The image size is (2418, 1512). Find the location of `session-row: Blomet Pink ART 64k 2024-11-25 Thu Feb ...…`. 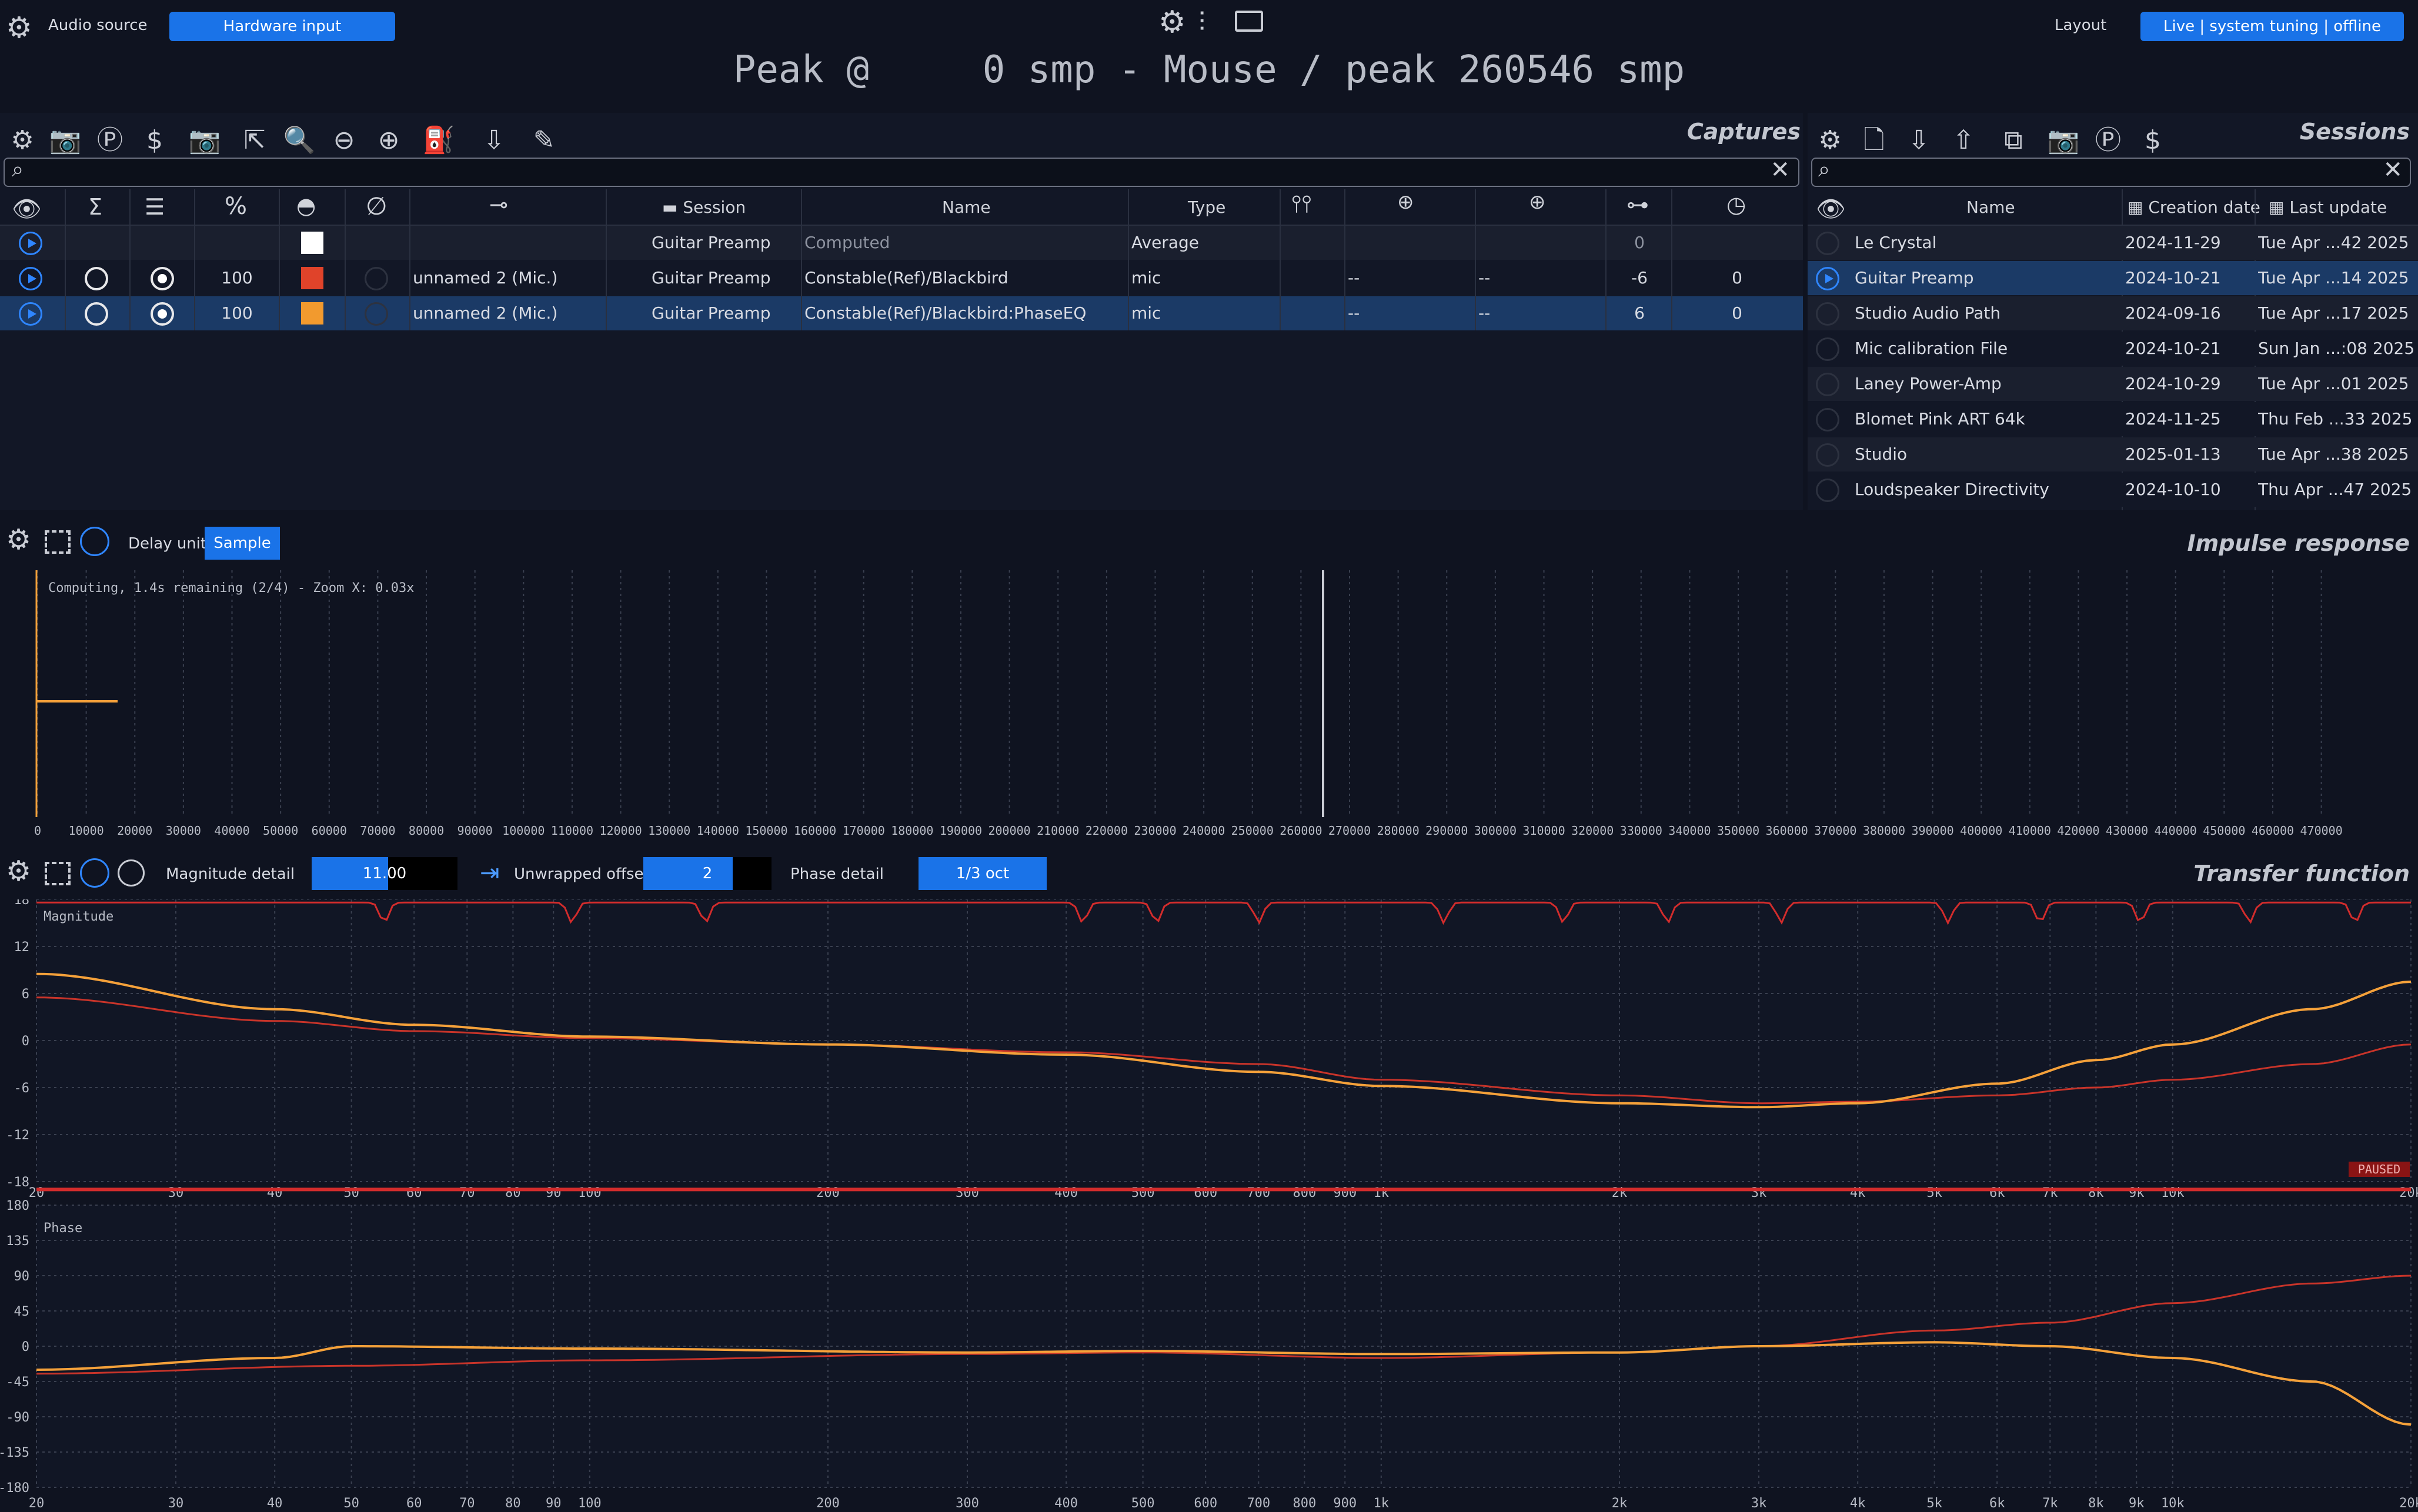

session-row: Blomet Pink ART 64k 2024-11-25 Thu Feb ...… is located at coordinates (2113, 419).